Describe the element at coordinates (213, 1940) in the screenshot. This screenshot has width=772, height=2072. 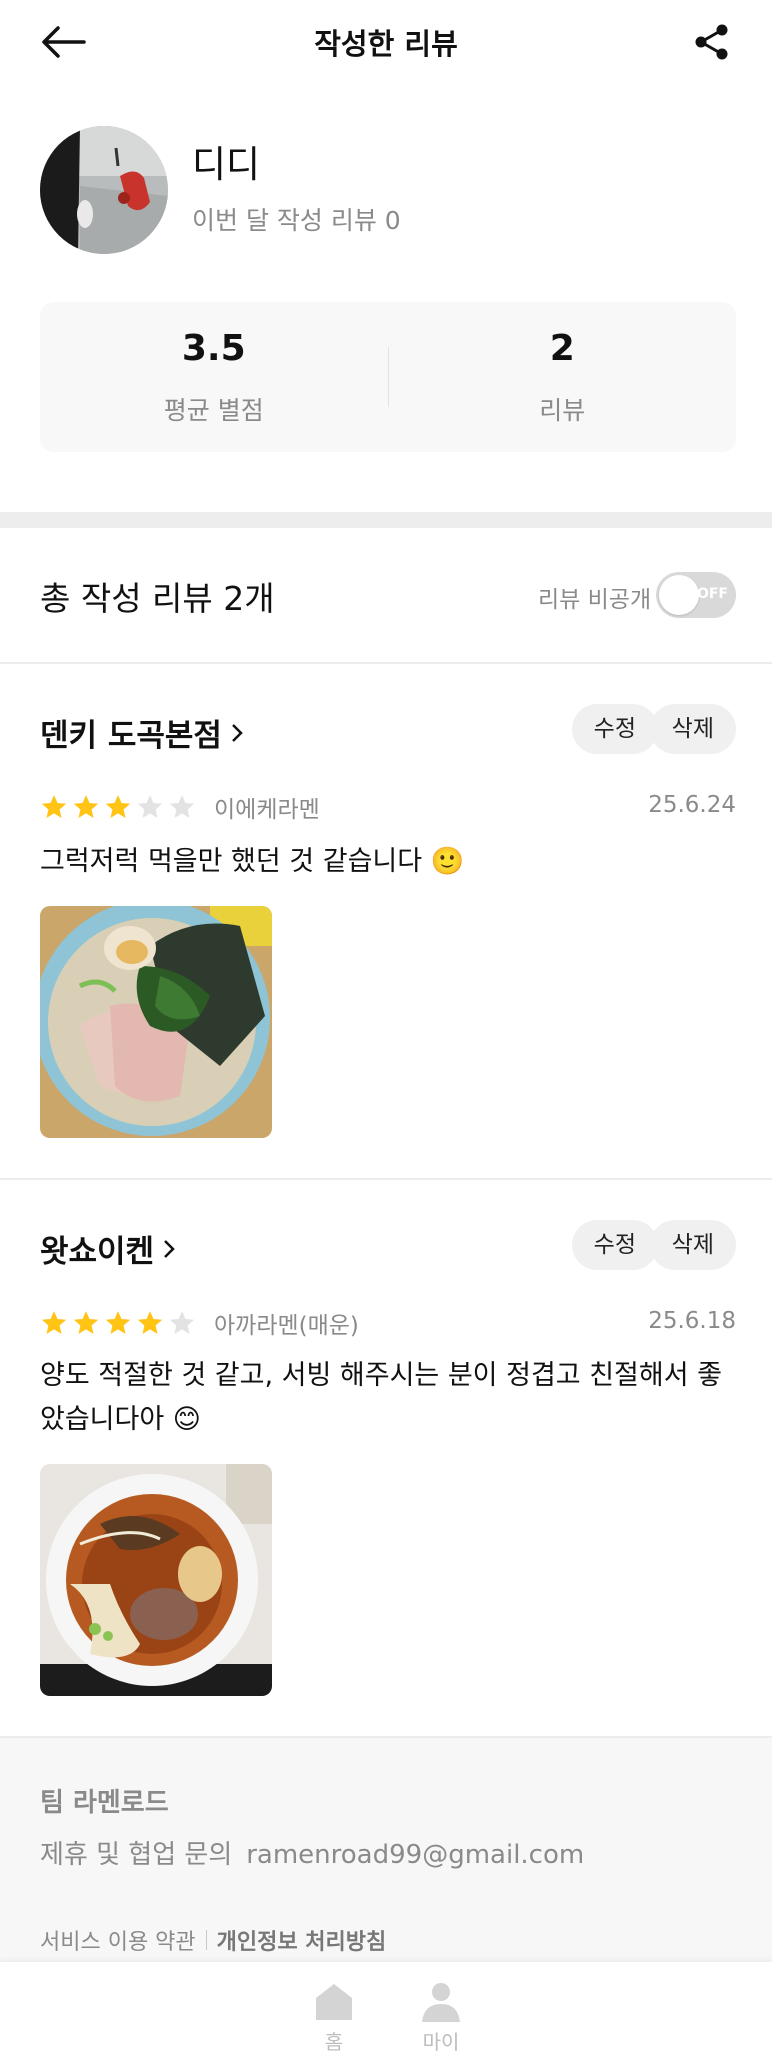
I see `footer-links: 서비스 이용 약관 개인정보 처리방침` at that location.